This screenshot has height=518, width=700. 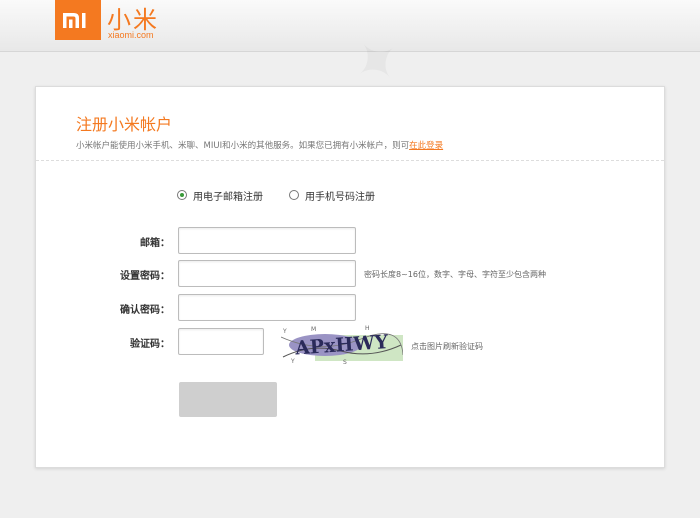 I want to click on password-label: 设置密码：, so click(x=145, y=276).